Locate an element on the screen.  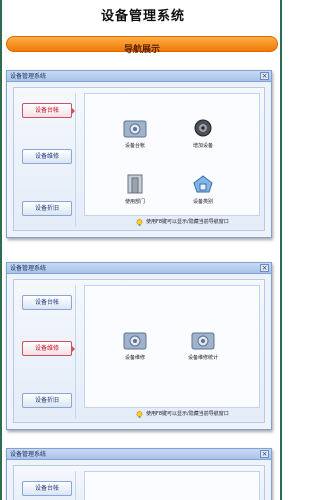
content-panel: 设备台帐 增加设备 使用部门 设备类别 is located at coordinates (172, 154).